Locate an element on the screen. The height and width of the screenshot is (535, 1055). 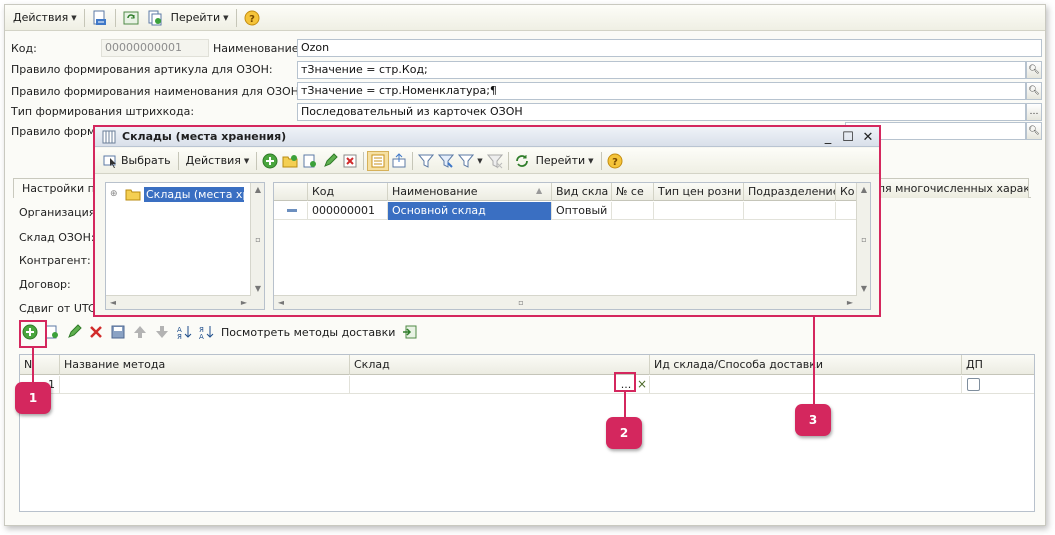
groups-tree: ⊕ Склады (места хра ▲ ▫ ▼ ◄ ► is located at coordinates (185, 246).